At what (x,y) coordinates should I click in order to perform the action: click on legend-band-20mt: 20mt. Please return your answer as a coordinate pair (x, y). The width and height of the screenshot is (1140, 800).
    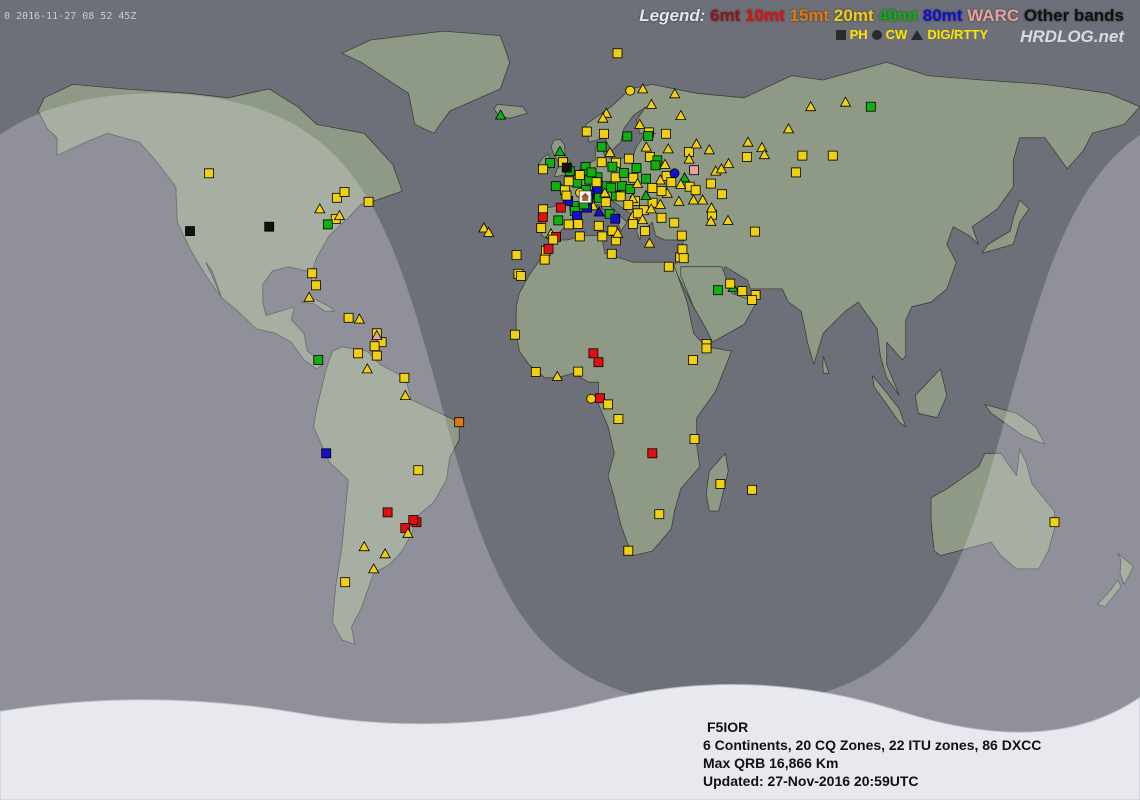
    Looking at the image, I should click on (853, 15).